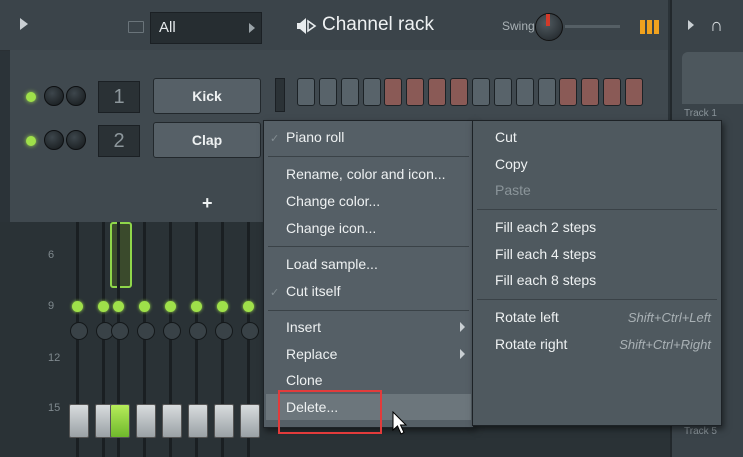  What do you see at coordinates (650, 27) in the screenshot?
I see `graph-icon` at bounding box center [650, 27].